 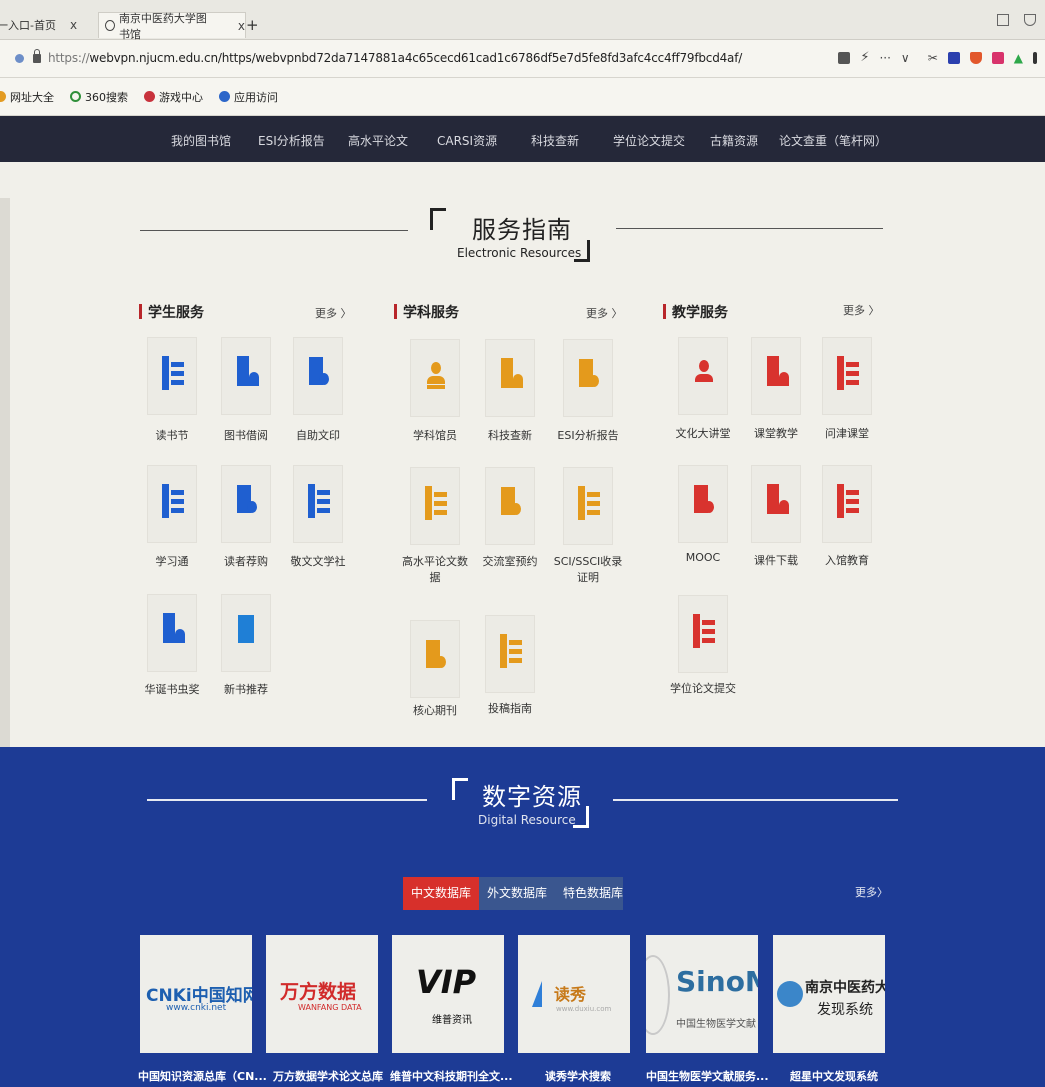 What do you see at coordinates (975, 57) in the screenshot?
I see `shield-extension-icon` at bounding box center [975, 57].